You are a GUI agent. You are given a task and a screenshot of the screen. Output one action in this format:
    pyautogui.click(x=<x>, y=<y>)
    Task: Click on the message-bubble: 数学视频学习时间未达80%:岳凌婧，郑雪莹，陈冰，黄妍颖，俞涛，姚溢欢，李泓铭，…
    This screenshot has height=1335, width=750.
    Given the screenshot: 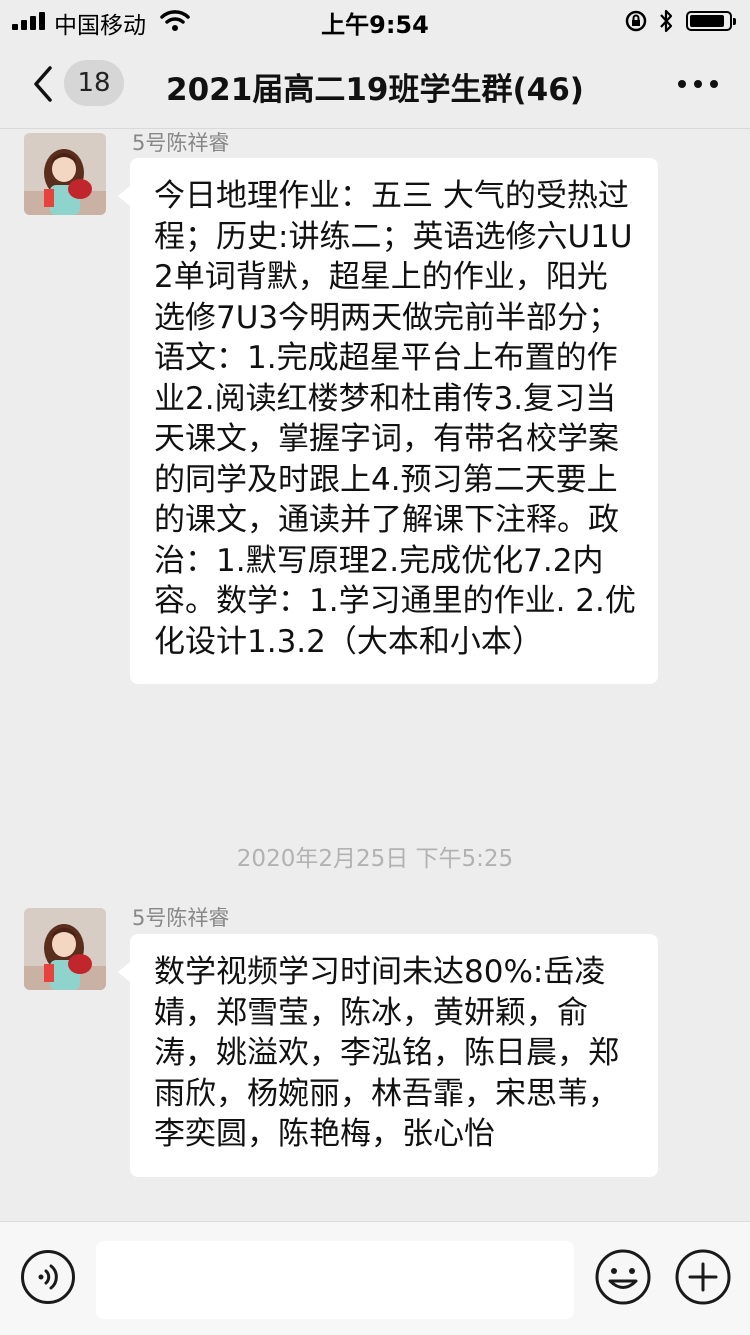 What is the action you would take?
    pyautogui.click(x=388, y=1055)
    